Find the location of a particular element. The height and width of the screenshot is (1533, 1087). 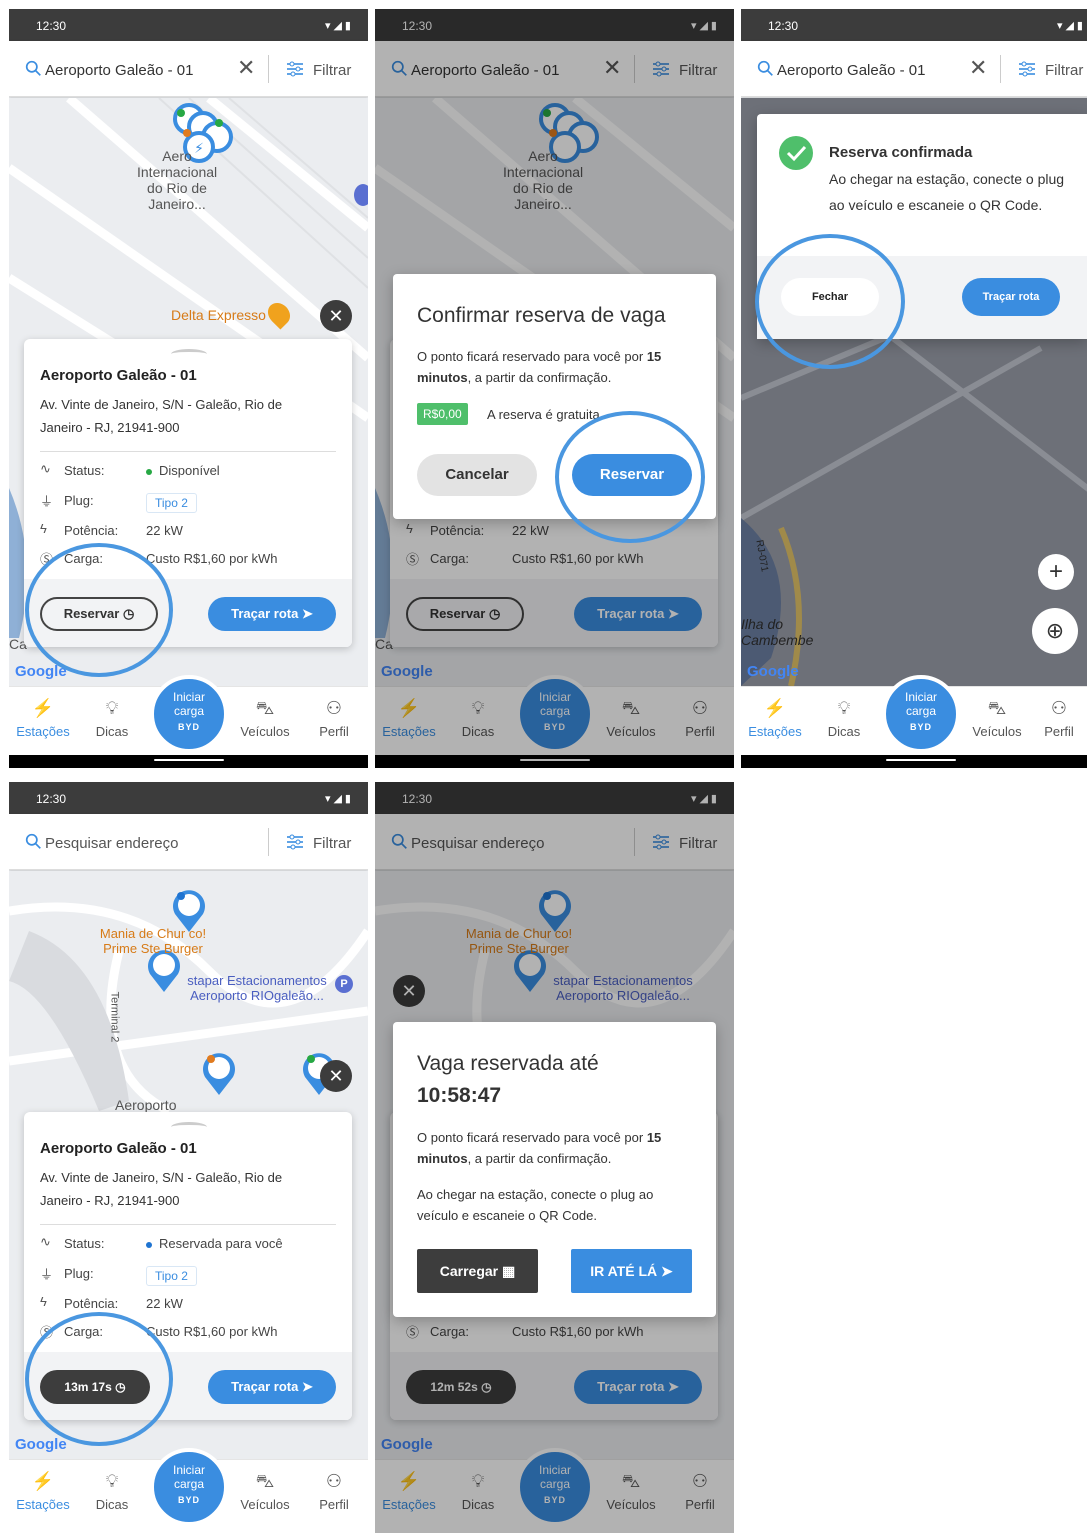

power-value: 22 kW is located at coordinates (164, 530).